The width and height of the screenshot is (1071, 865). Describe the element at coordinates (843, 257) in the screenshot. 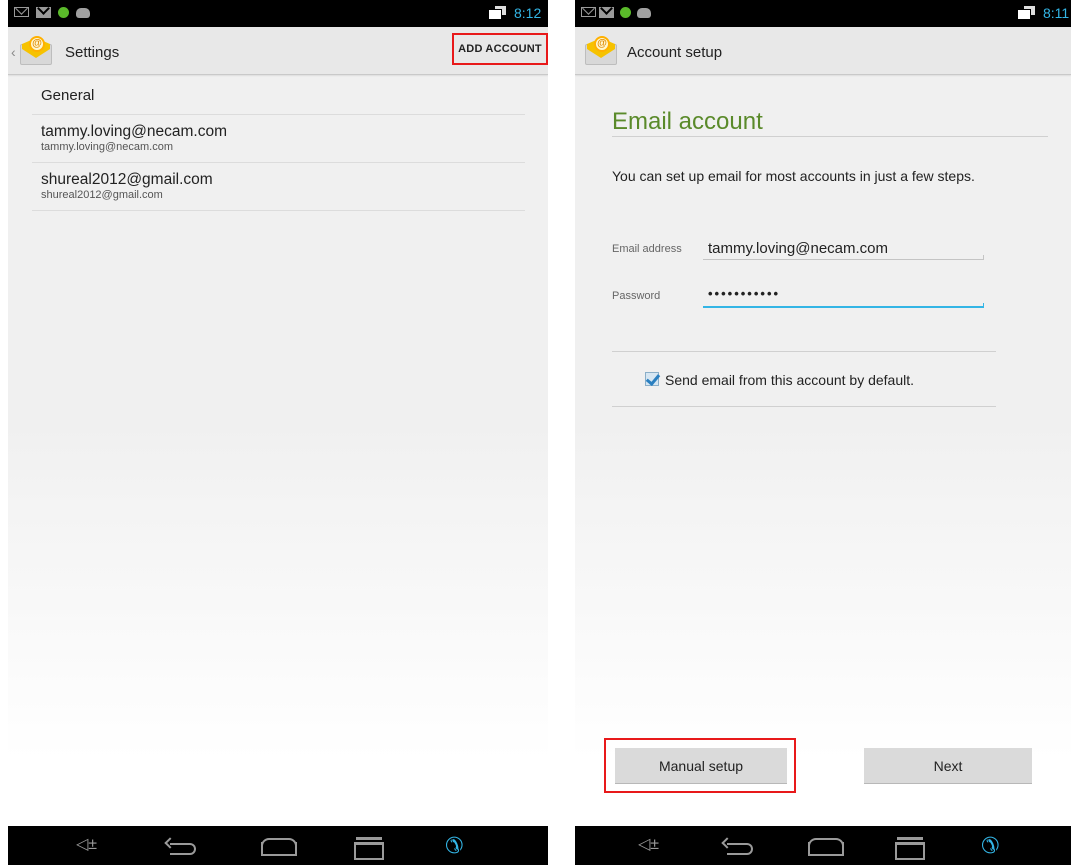

I see `email-field-underline` at that location.